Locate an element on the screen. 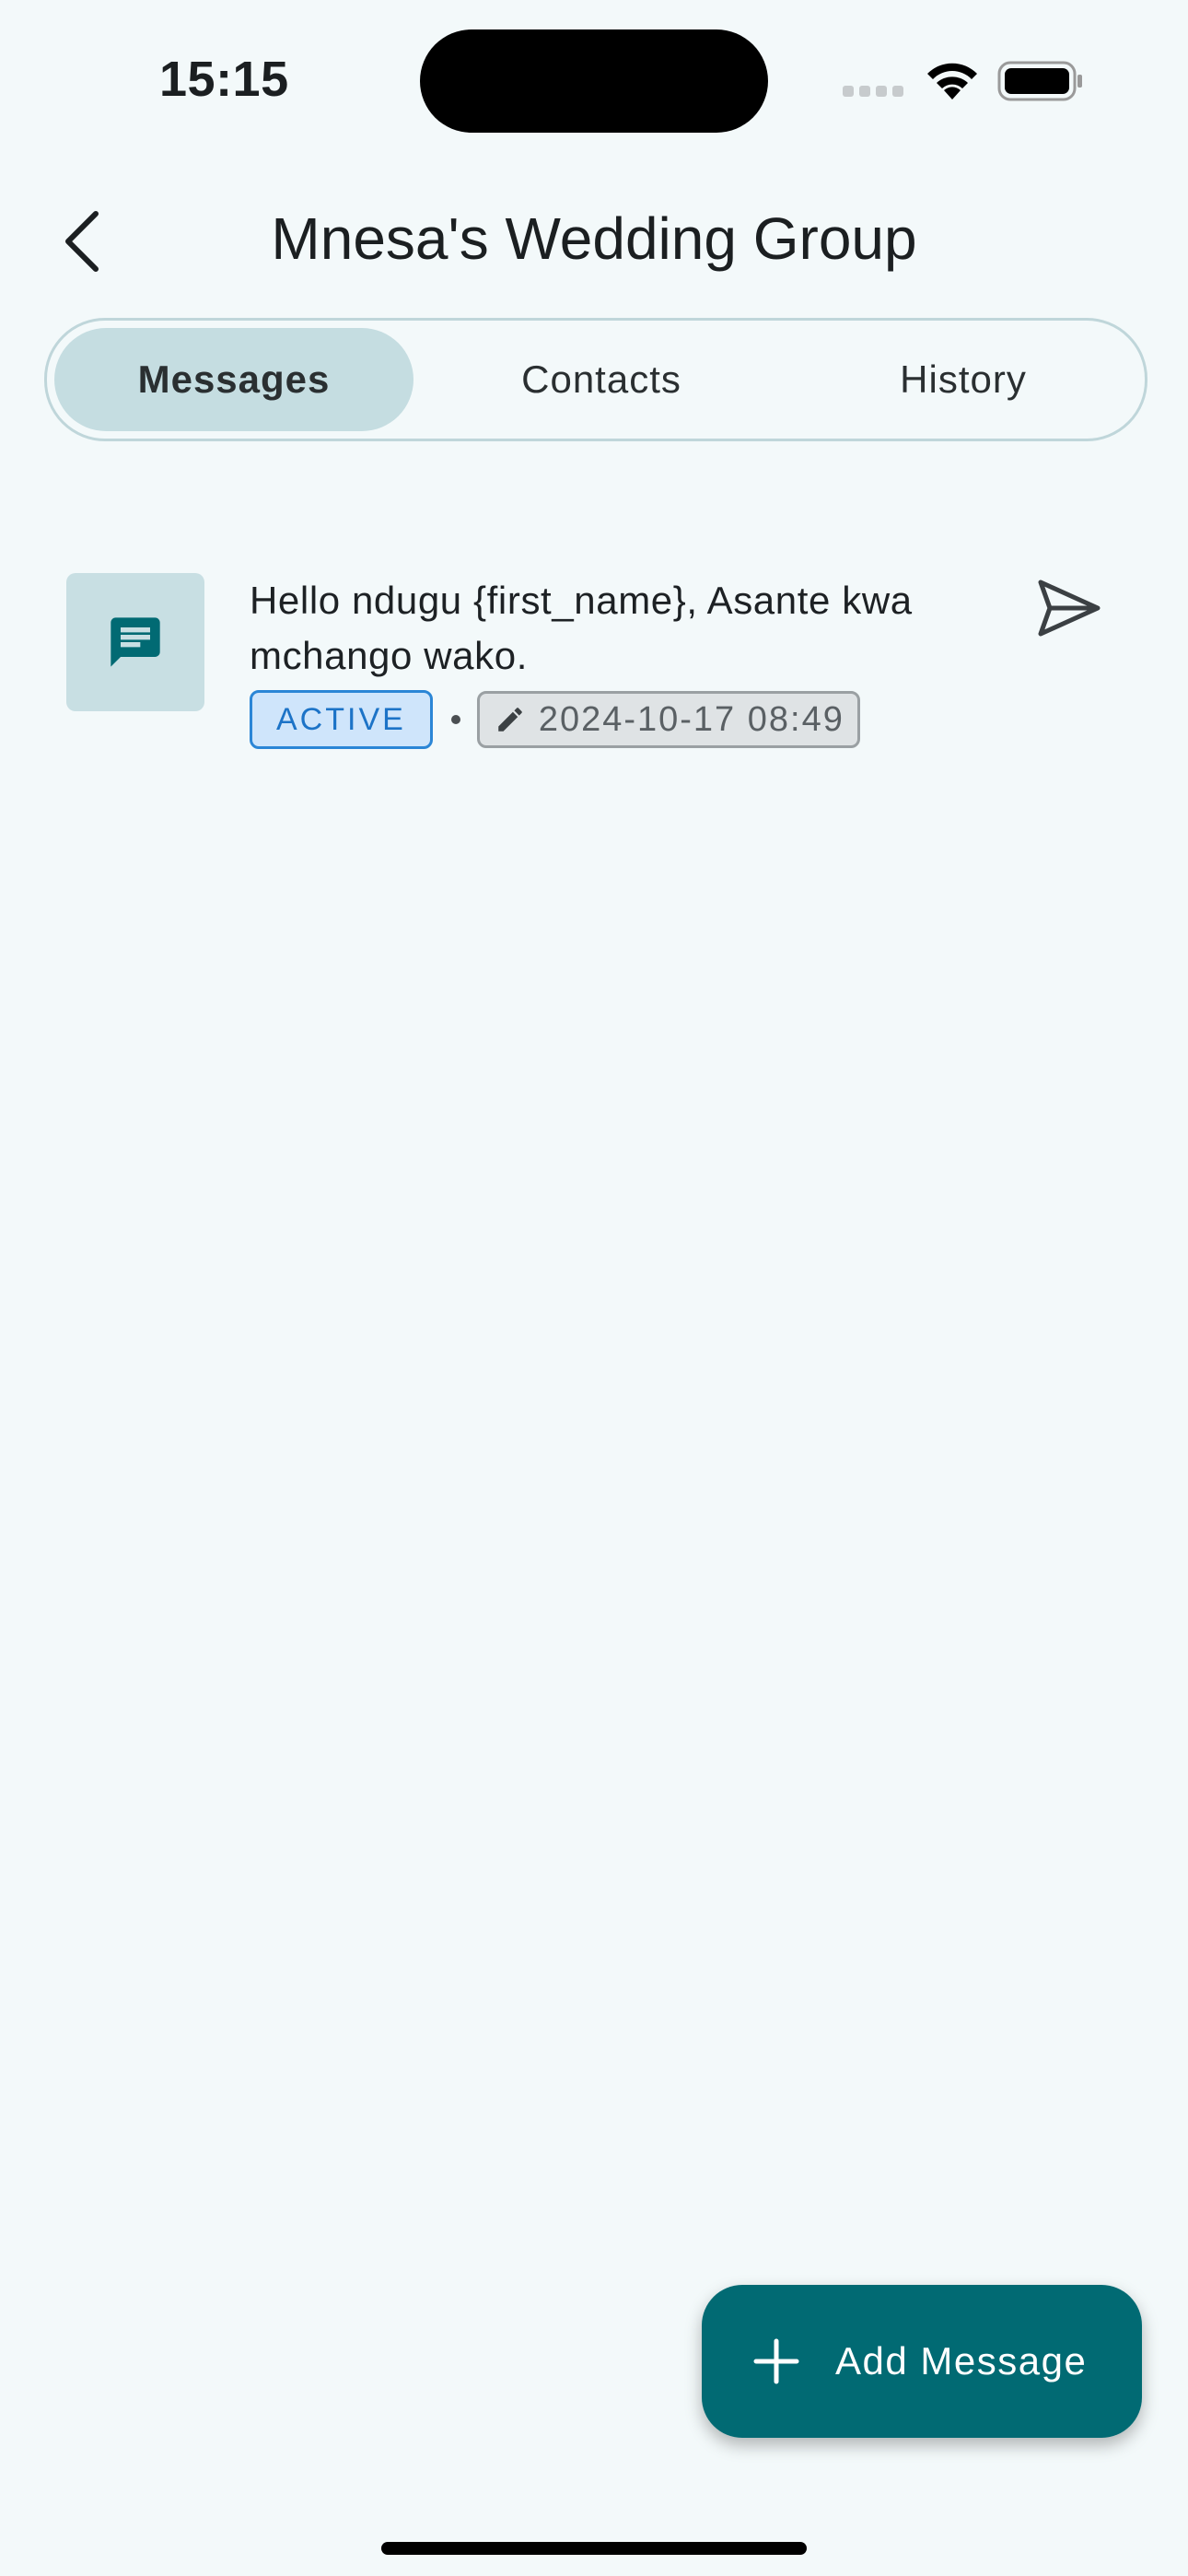 Image resolution: width=1188 pixels, height=2576 pixels. send-icon is located at coordinates (1069, 608).